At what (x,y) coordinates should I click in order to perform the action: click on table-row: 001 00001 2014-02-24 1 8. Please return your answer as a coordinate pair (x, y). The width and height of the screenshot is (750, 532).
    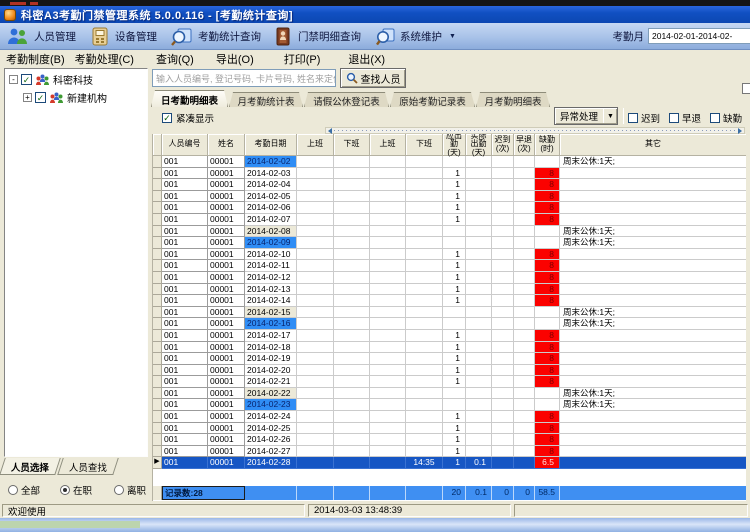
    Looking at the image, I should click on (449, 417).